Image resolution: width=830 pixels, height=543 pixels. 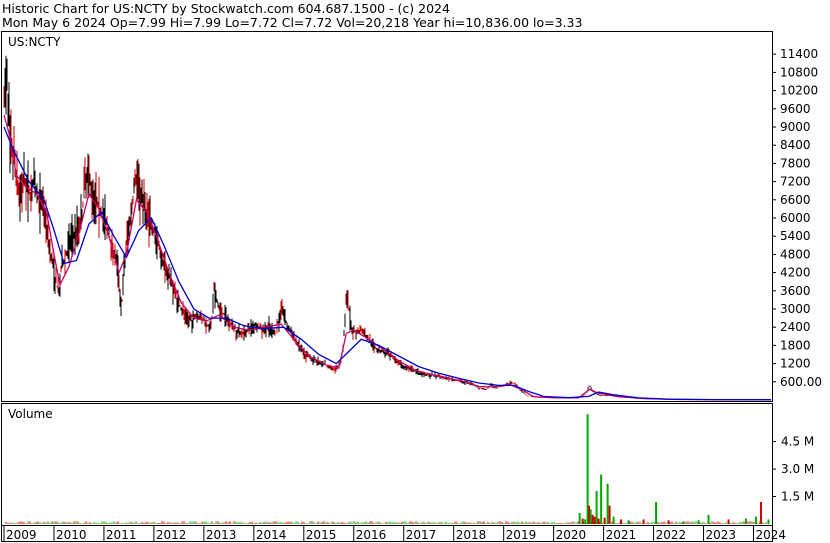 What do you see at coordinates (30, 414) in the screenshot?
I see `volume-panel-label: Volume` at bounding box center [30, 414].